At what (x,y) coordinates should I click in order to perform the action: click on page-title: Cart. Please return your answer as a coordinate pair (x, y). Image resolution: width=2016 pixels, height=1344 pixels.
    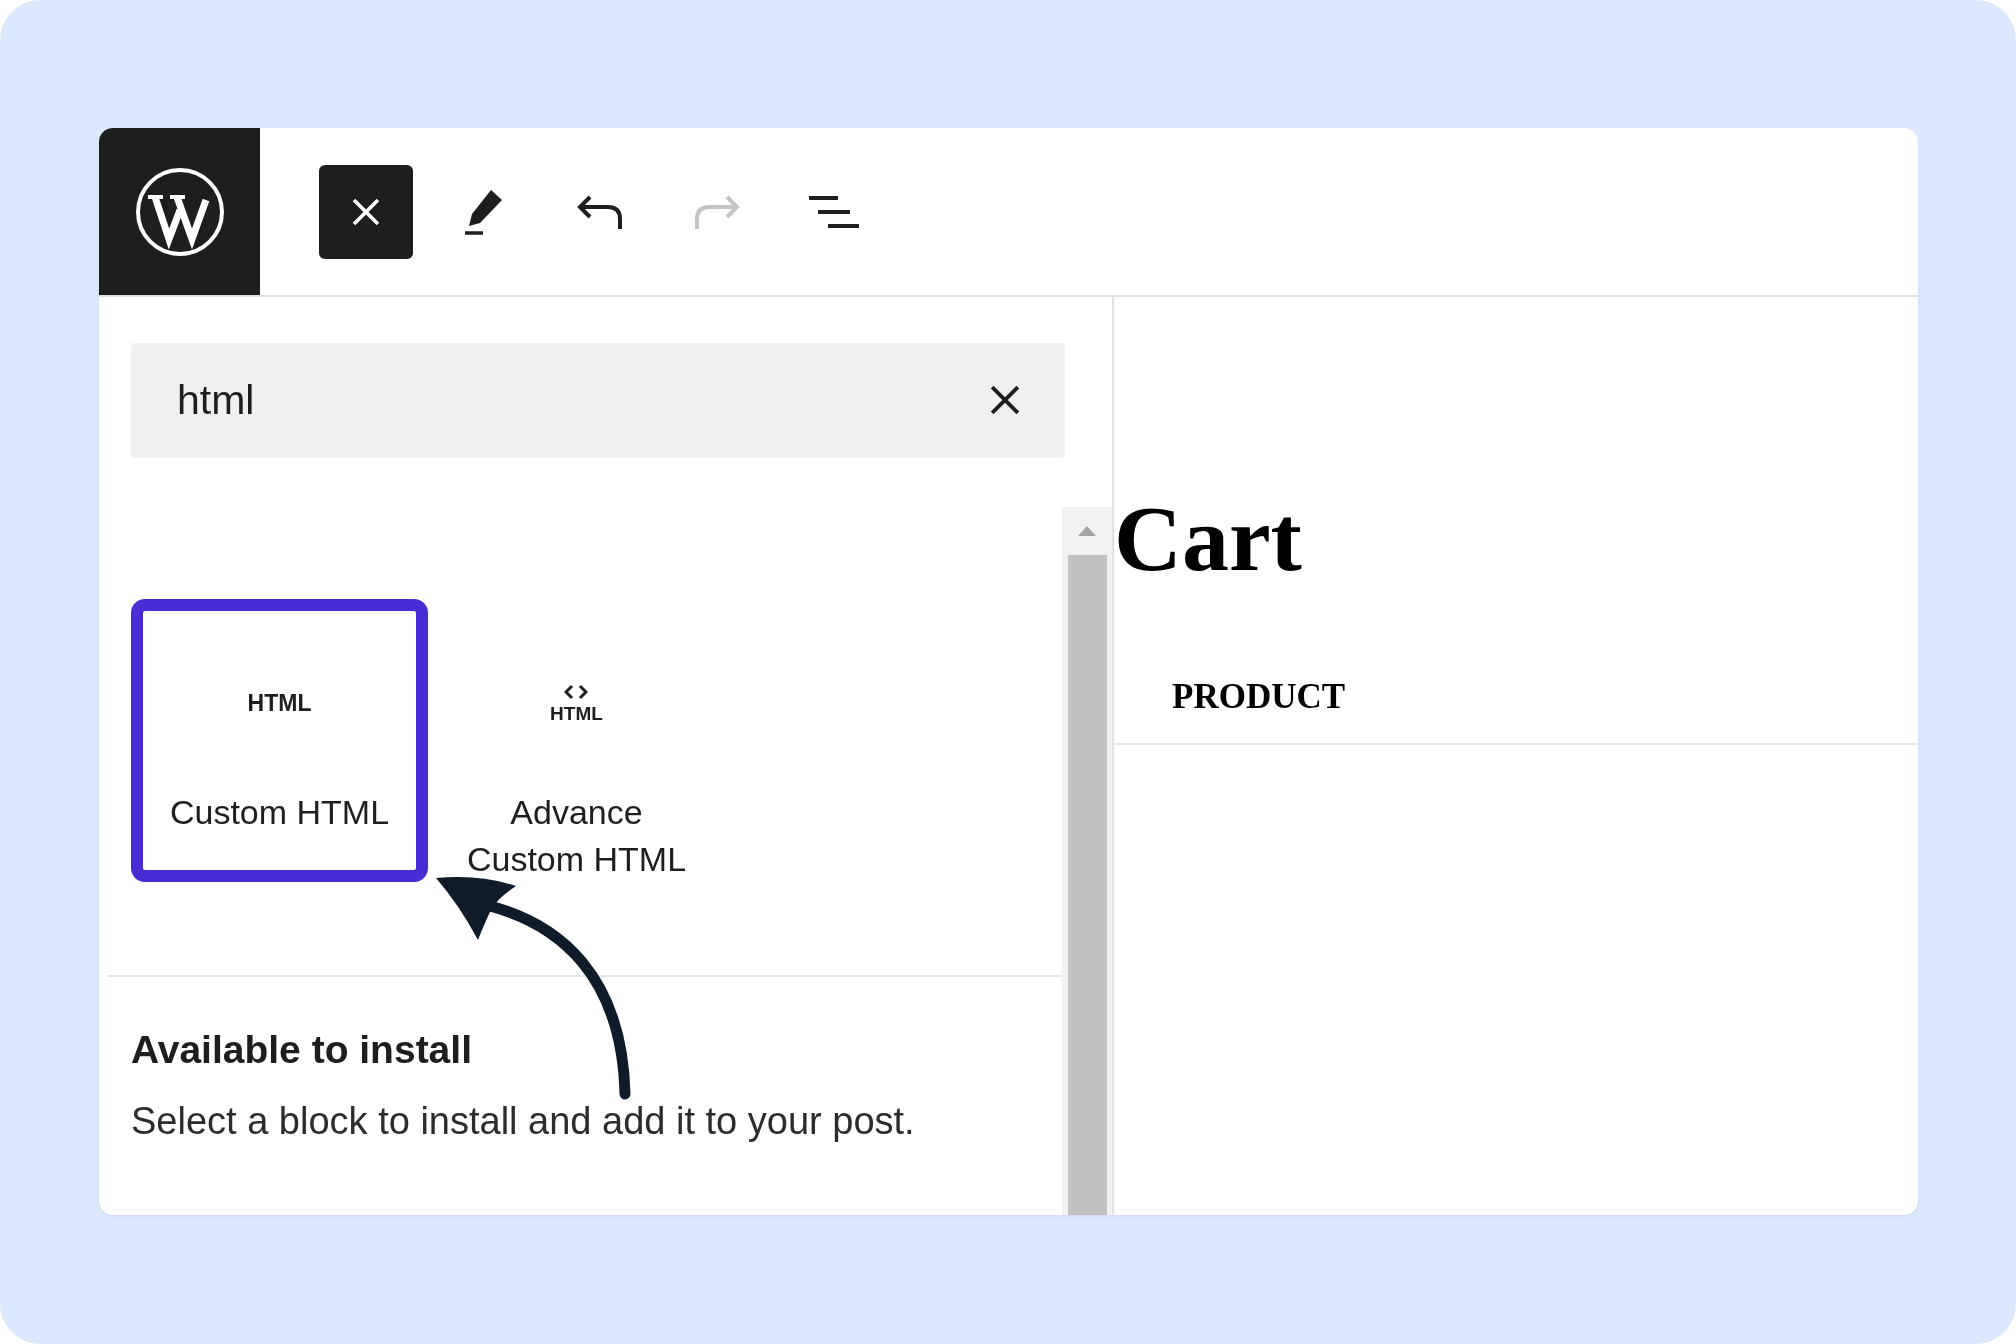
    Looking at the image, I should click on (1208, 538).